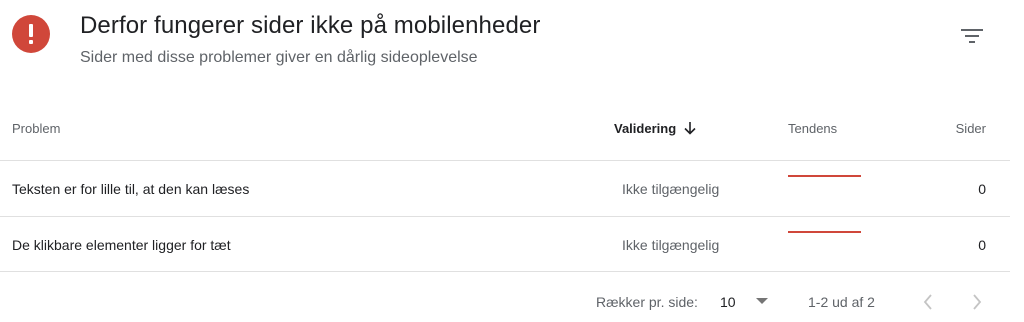 This screenshot has width=1024, height=322. Describe the element at coordinates (36, 128) in the screenshot. I see `column-header-problem: Problem` at that location.